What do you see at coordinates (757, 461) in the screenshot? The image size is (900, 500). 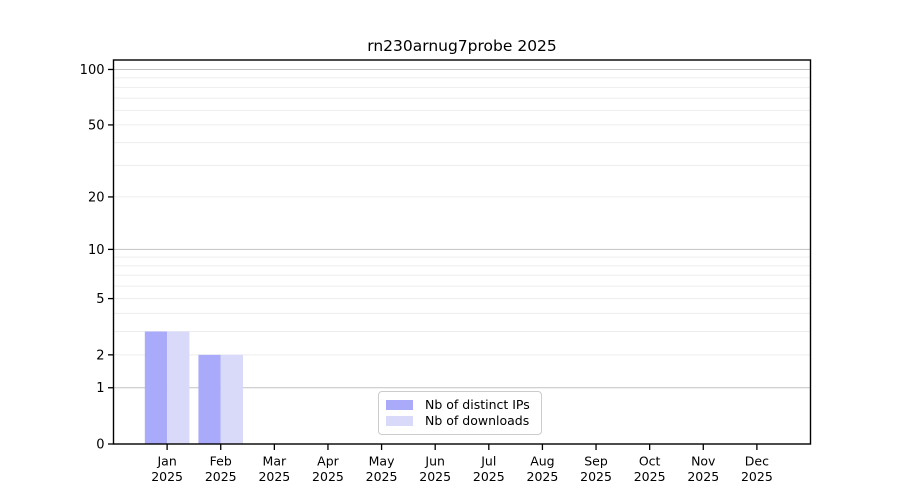 I see `x-tick-label-month: Dec` at bounding box center [757, 461].